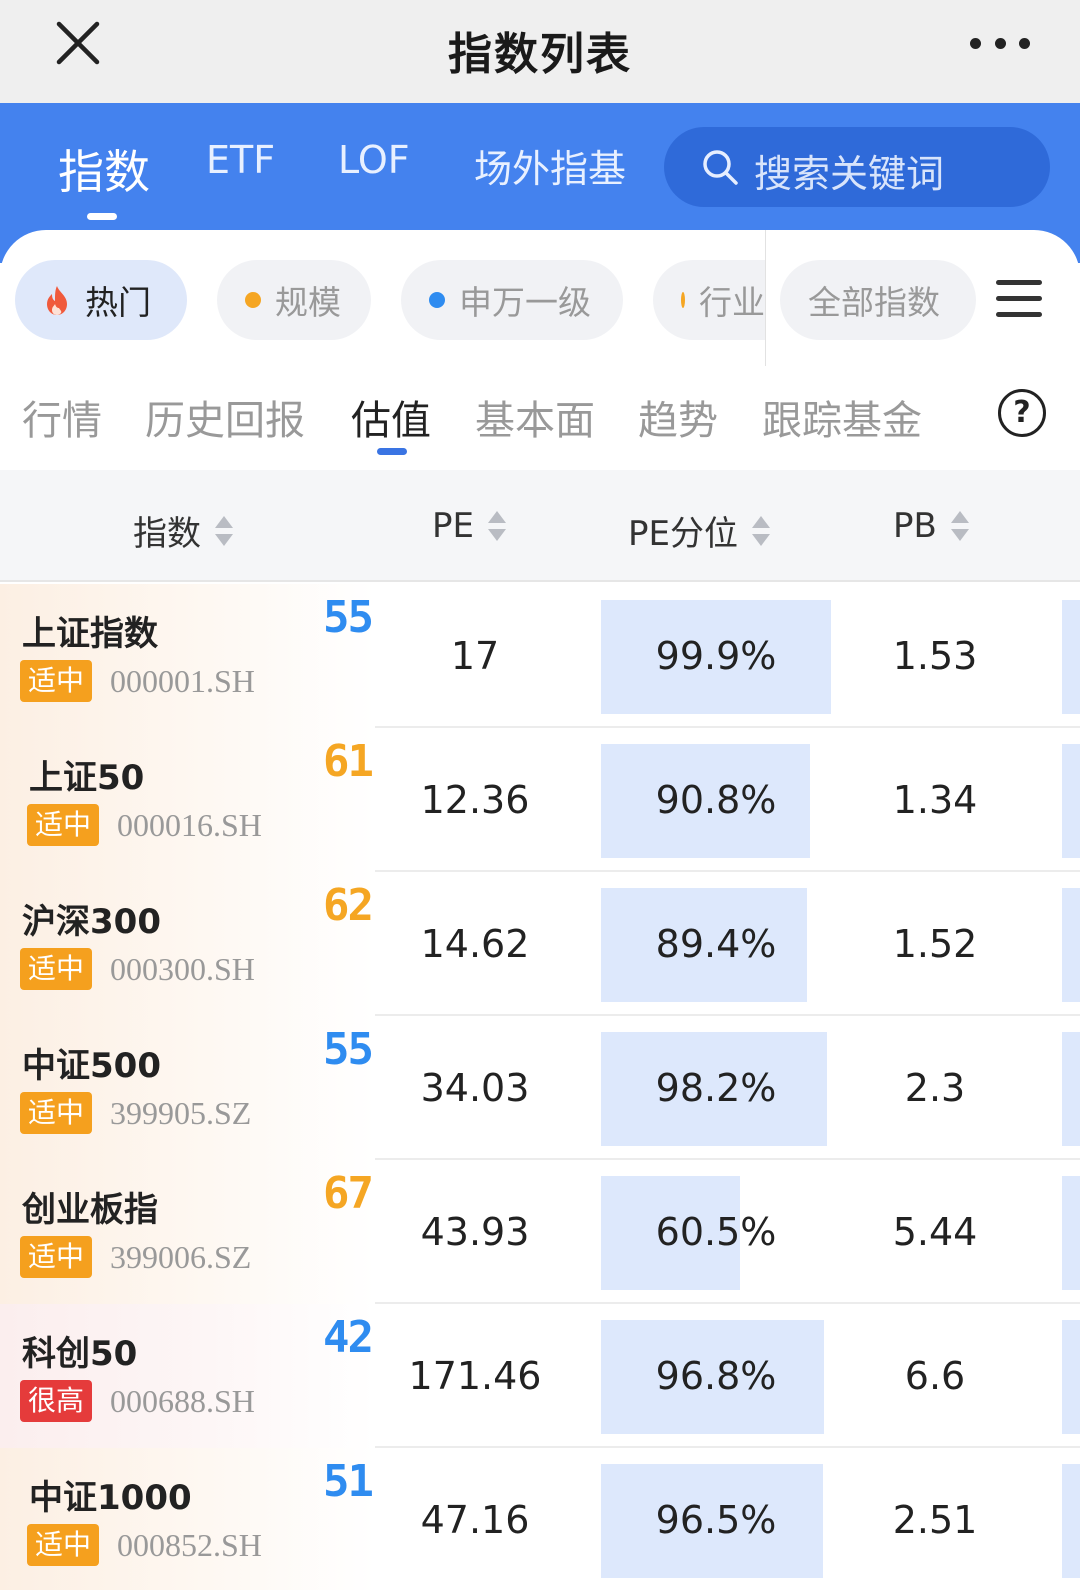  I want to click on index-code: 399905.SZ, so click(181, 1113).